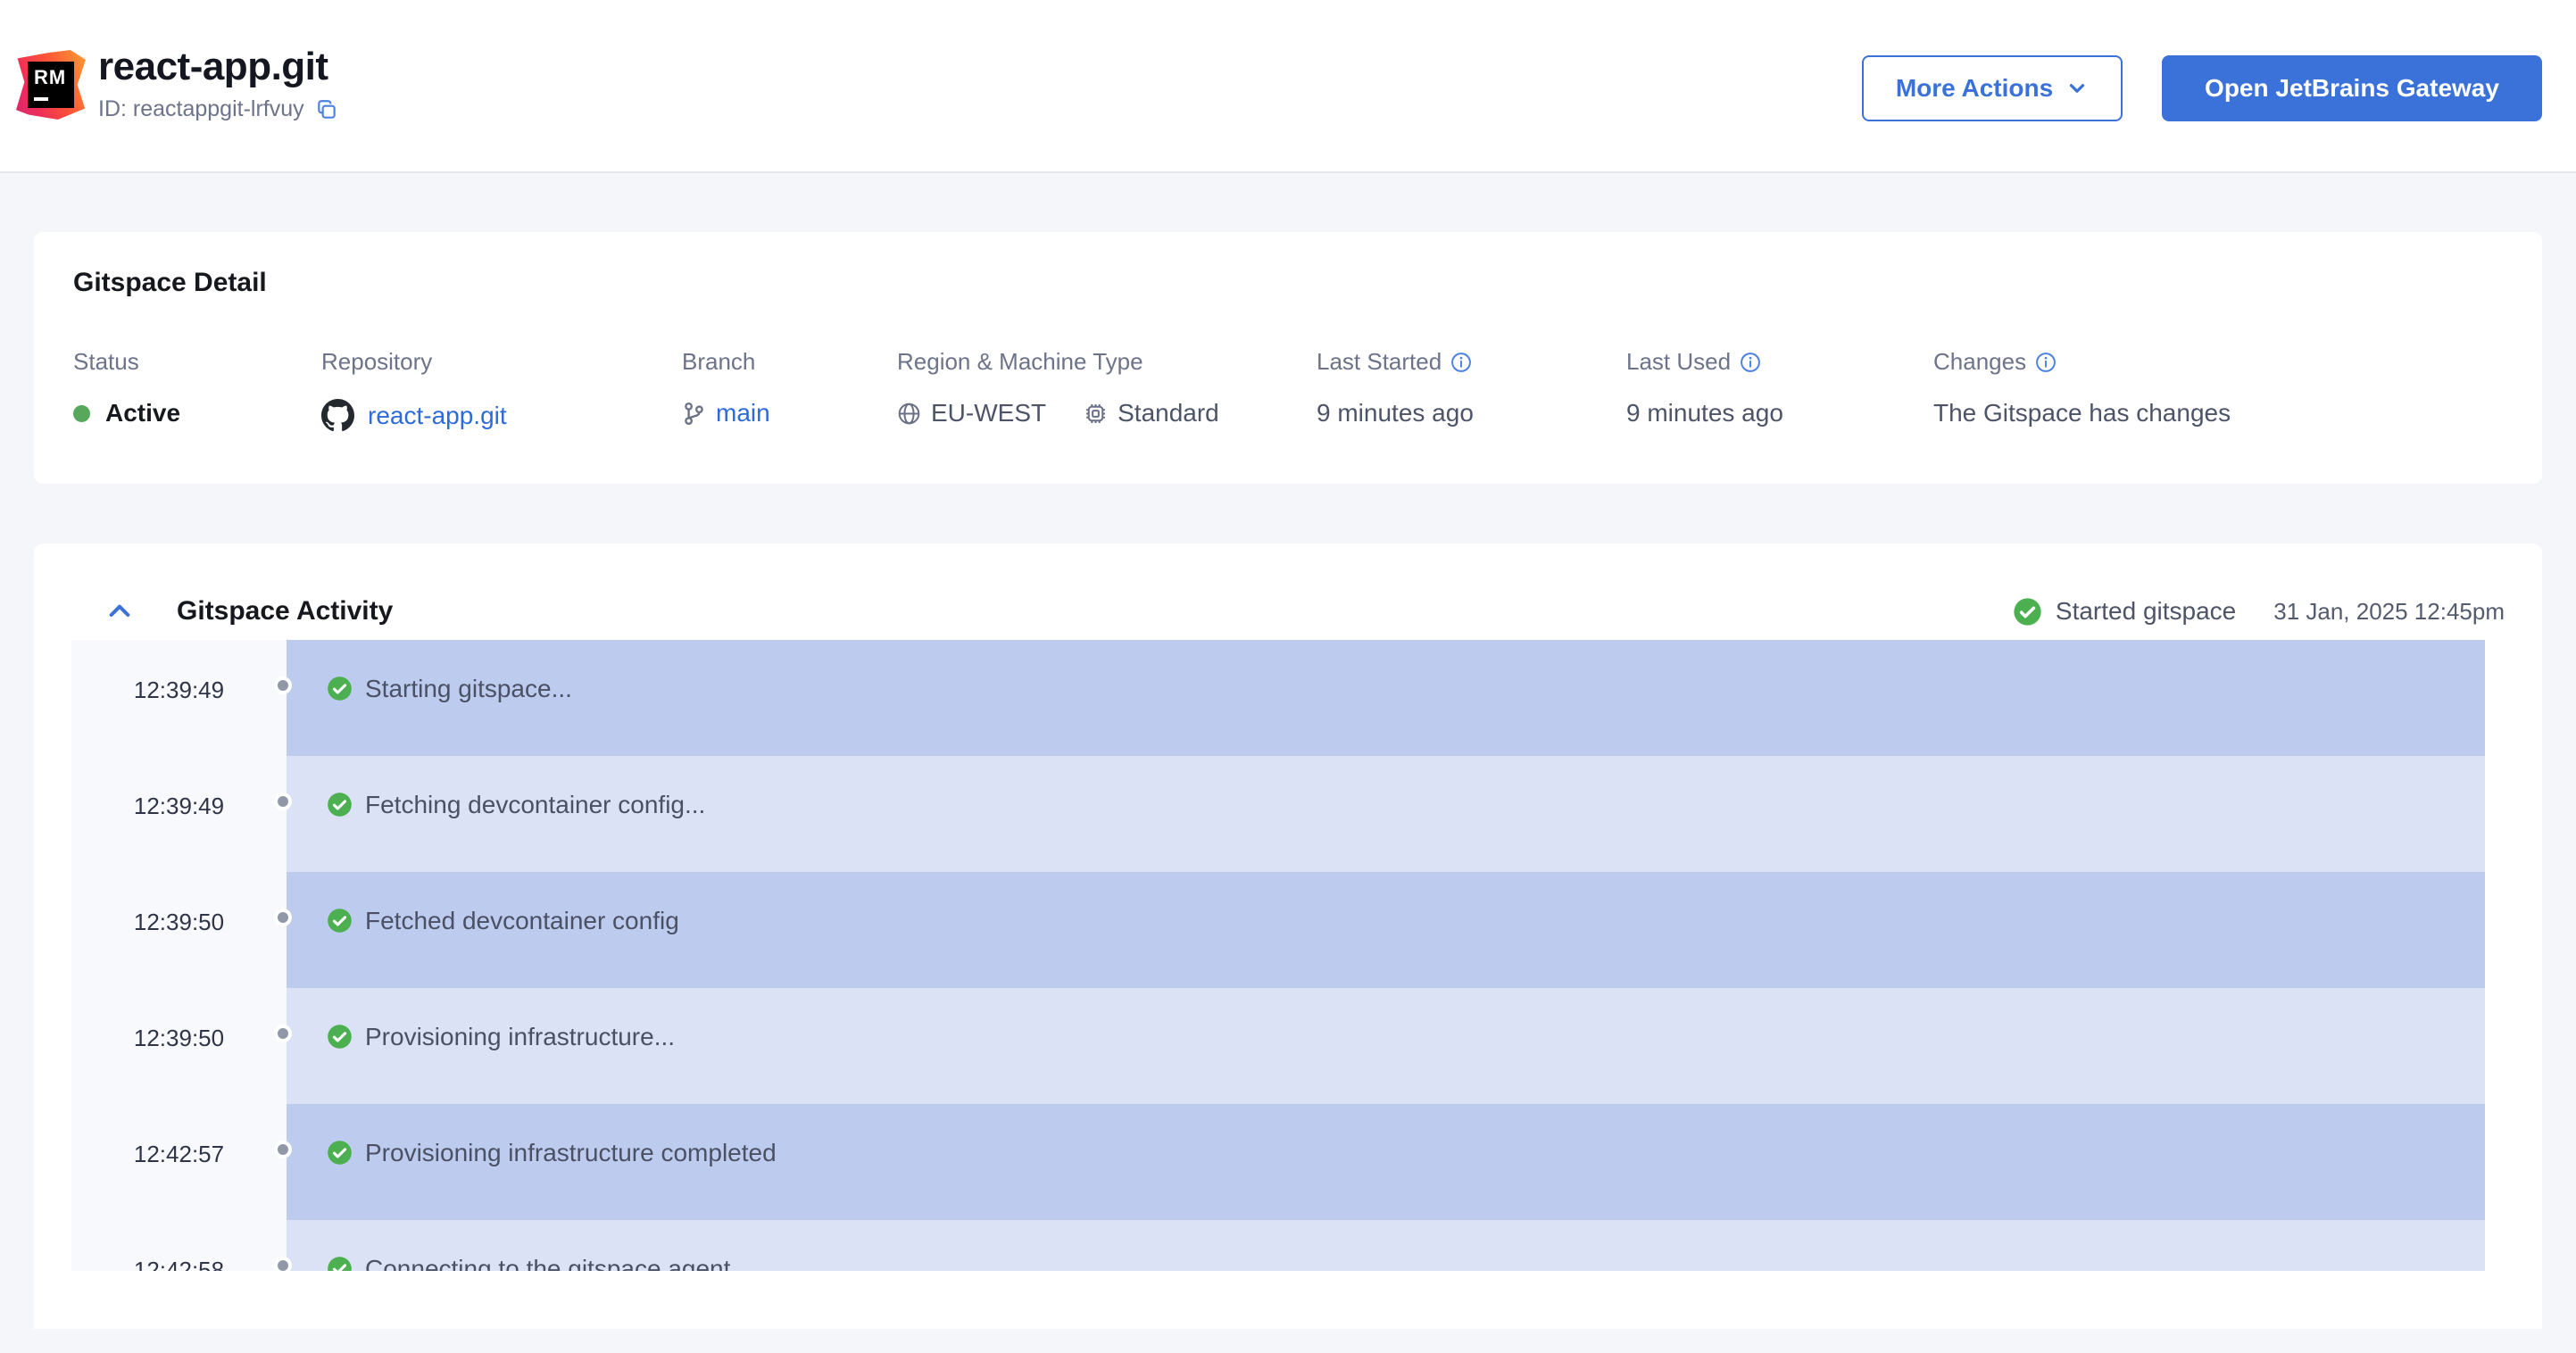  I want to click on repository-field: Repository react-app.git, so click(502, 390).